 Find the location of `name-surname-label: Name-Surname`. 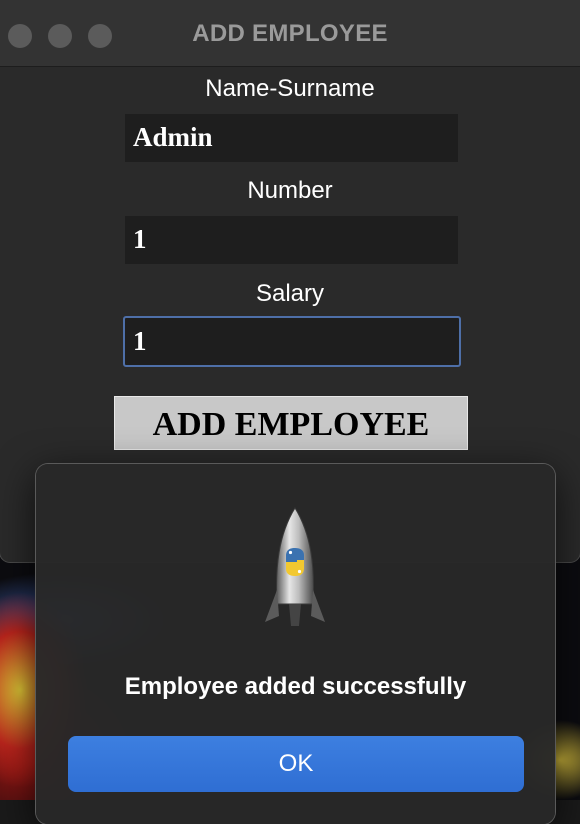

name-surname-label: Name-Surname is located at coordinates (290, 88).